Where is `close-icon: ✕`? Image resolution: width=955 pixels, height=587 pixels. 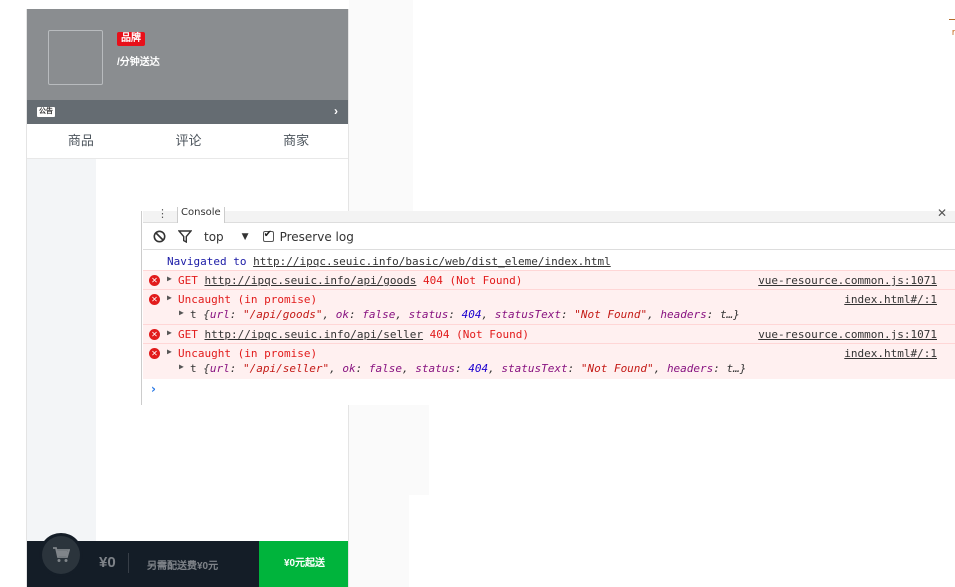 close-icon: ✕ is located at coordinates (942, 213).